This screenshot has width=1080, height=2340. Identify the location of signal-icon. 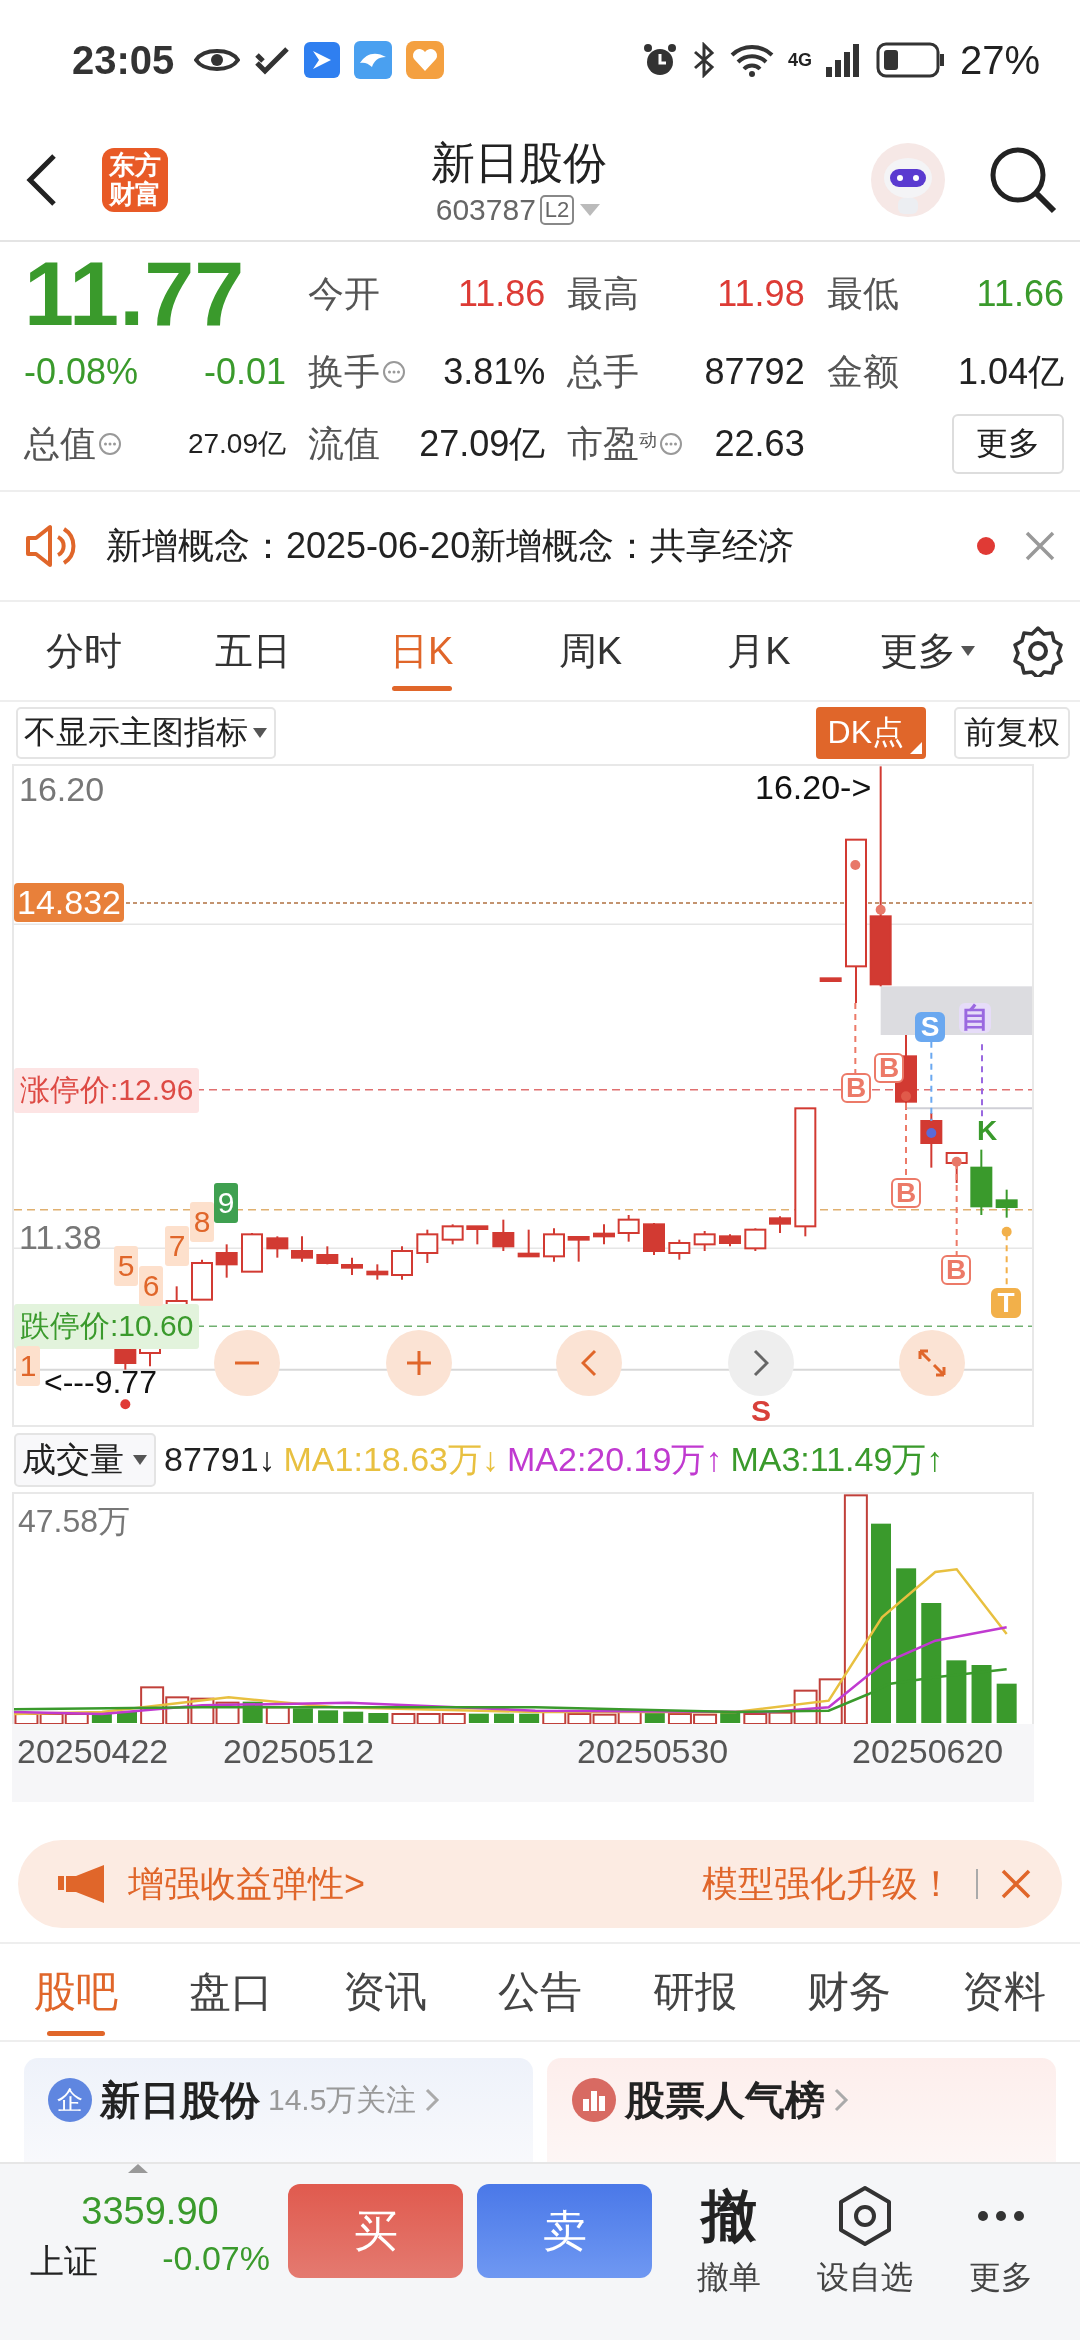
(843, 60).